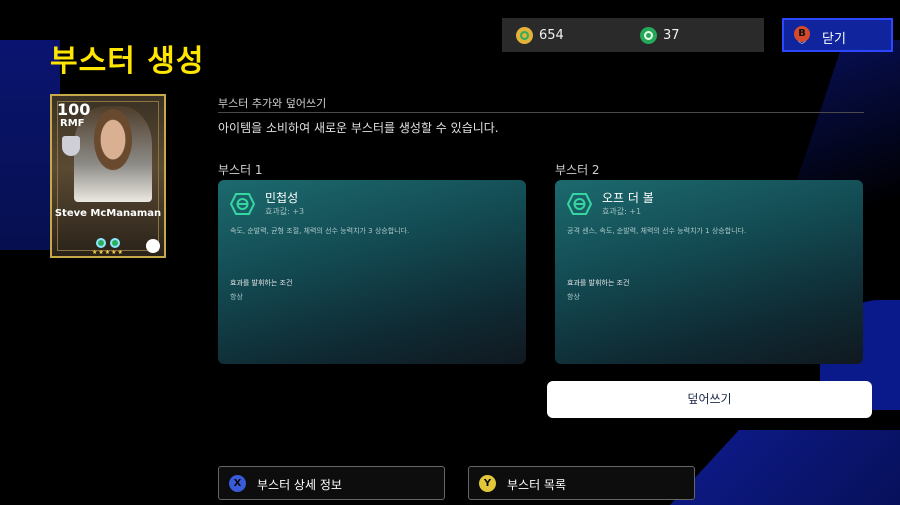  I want to click on player-portrait, so click(113, 154).